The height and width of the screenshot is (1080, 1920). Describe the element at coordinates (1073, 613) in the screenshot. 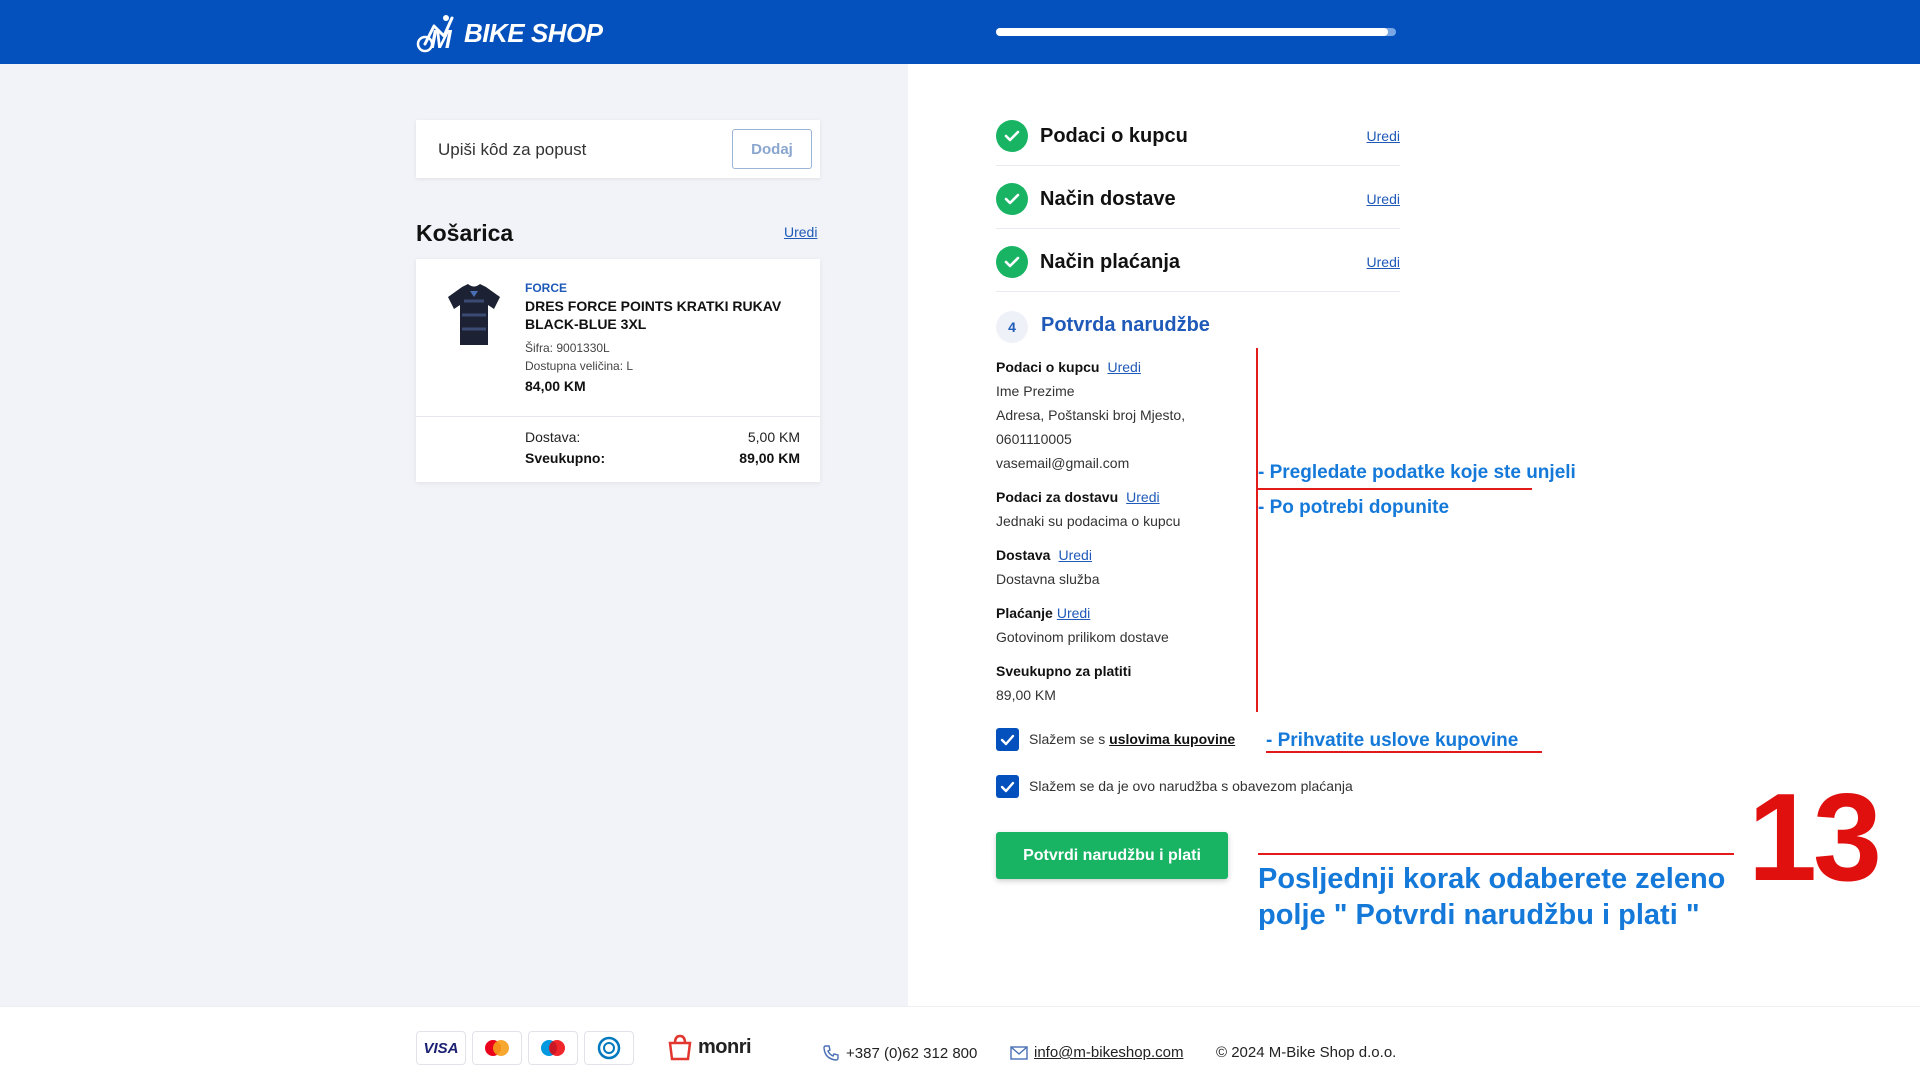

I see `payment-edit-link: Uredi` at that location.